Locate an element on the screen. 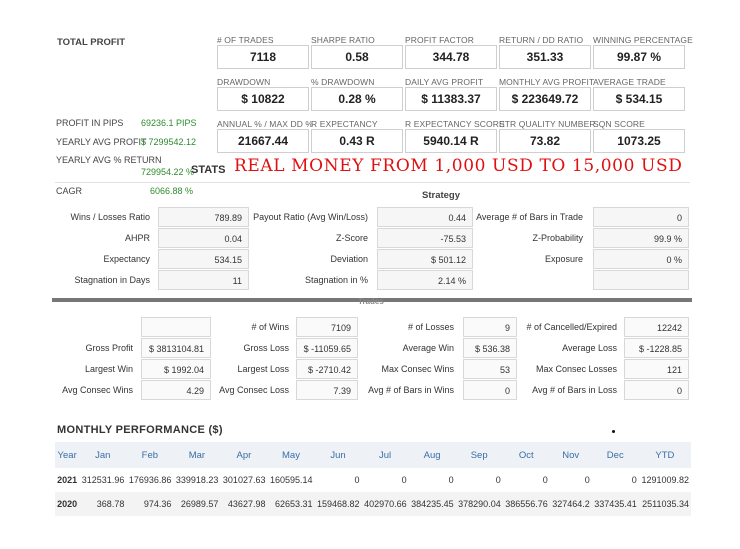 The image size is (740, 549). trade-value: $ 536.38 is located at coordinates (490, 348).